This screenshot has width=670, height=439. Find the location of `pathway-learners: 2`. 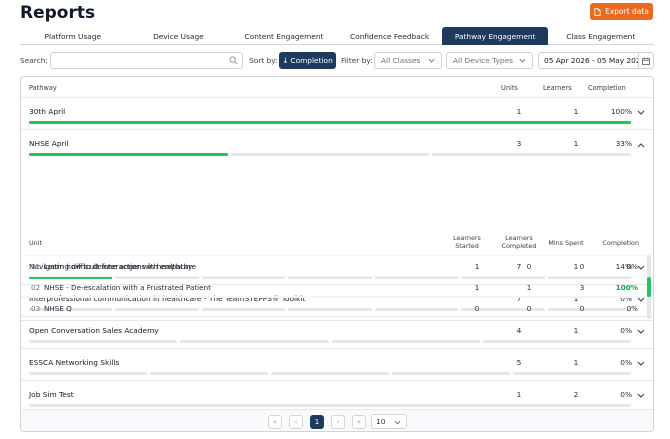

pathway-learners: 2 is located at coordinates (576, 394).